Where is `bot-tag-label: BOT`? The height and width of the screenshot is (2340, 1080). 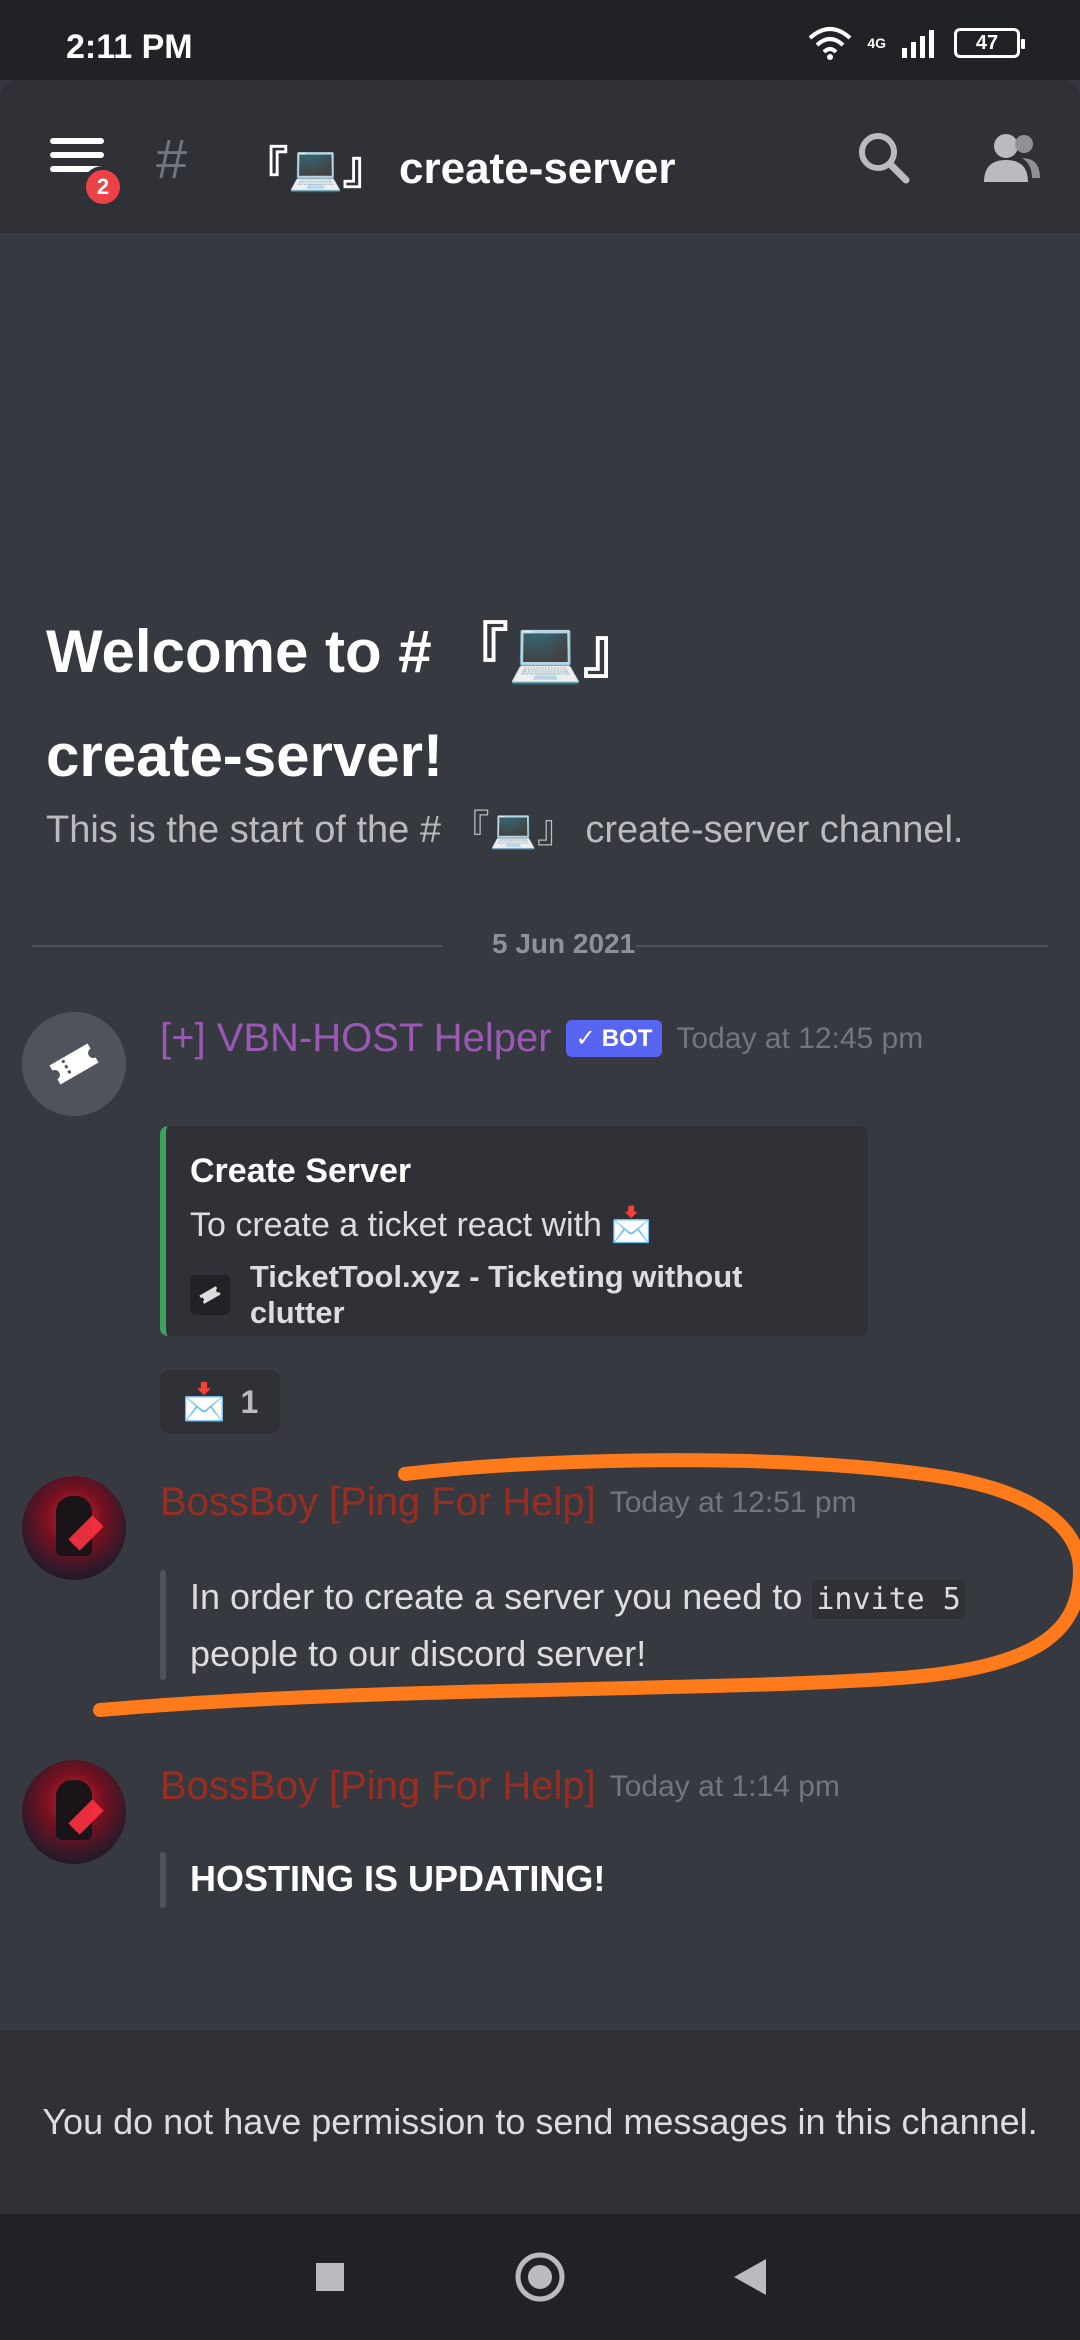
bot-tag-label: BOT is located at coordinates (627, 1038).